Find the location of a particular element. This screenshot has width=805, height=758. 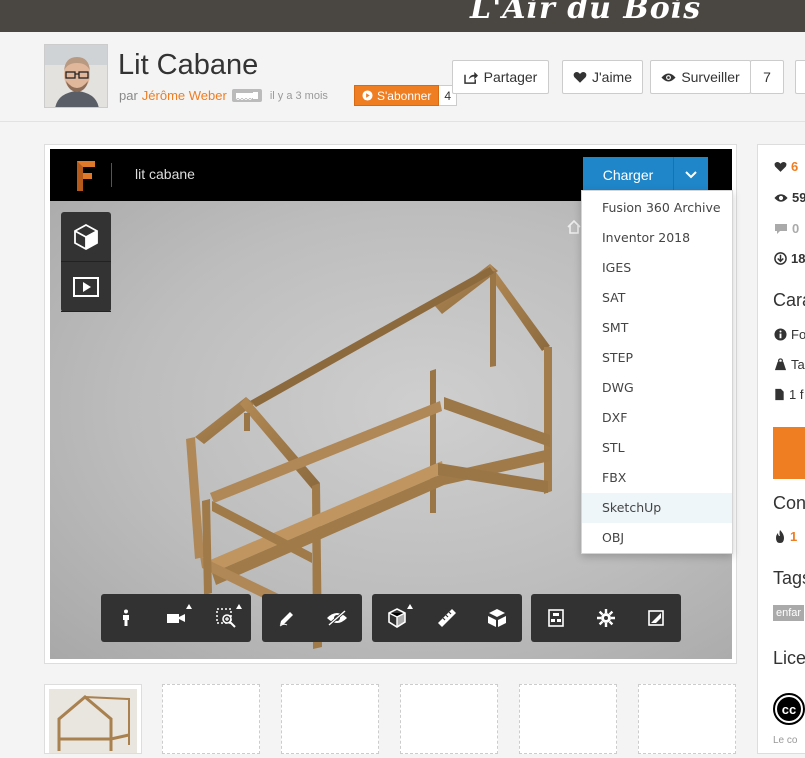

chevron-down-icon is located at coordinates (690, 174).